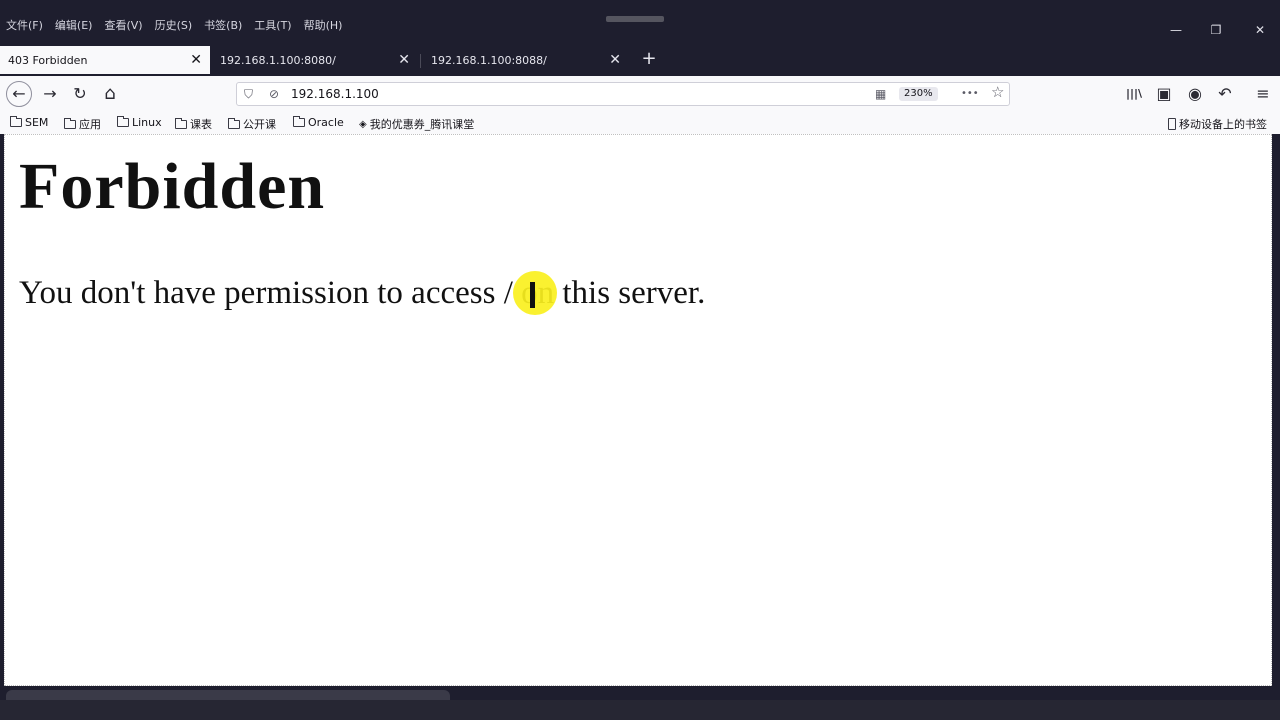 Image resolution: width=1280 pixels, height=720 pixels. What do you see at coordinates (422, 124) in the screenshot?
I see `bookmark-label: 我的优惠券_腾讯课堂` at bounding box center [422, 124].